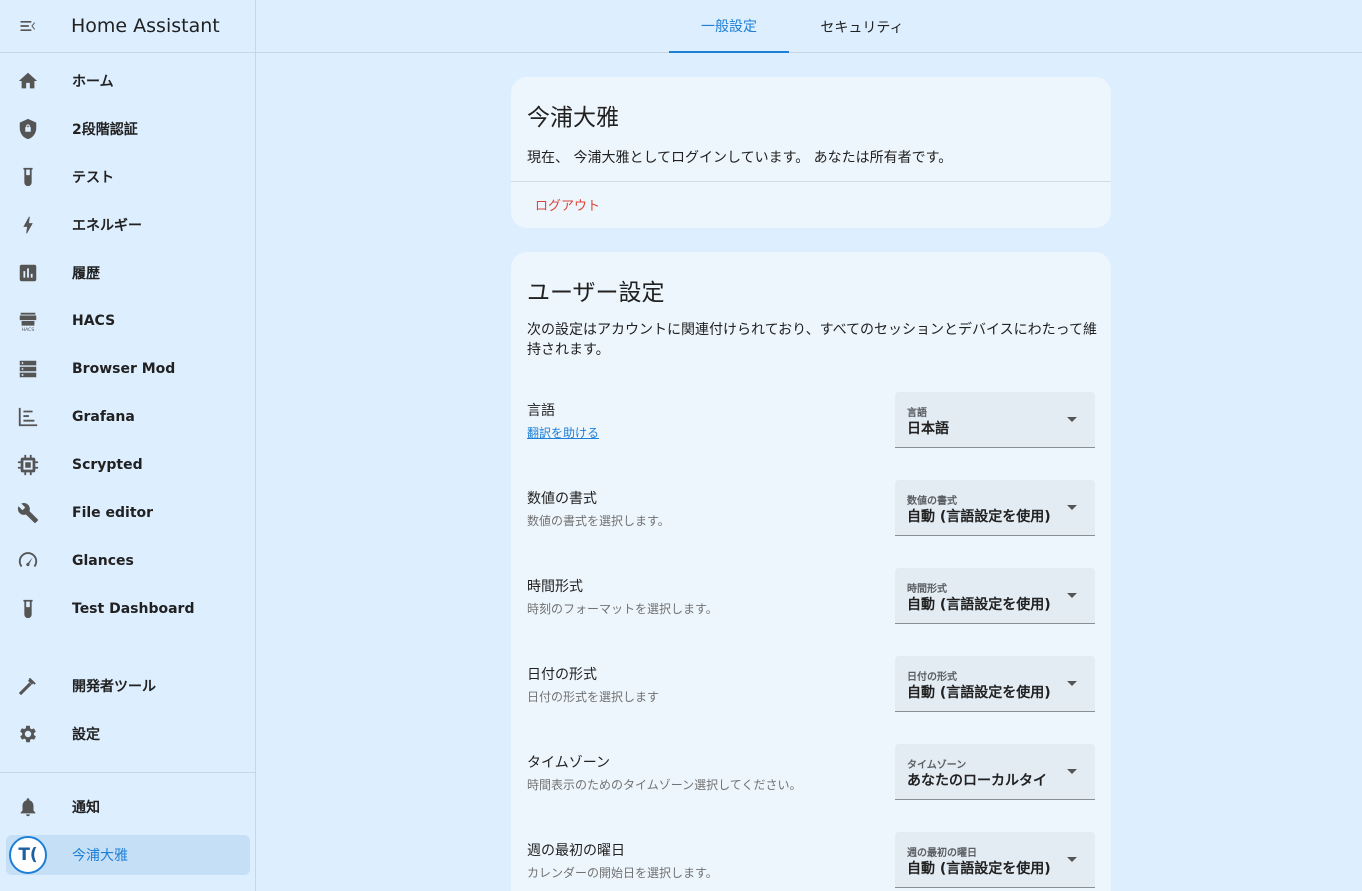 This screenshot has width=1362, height=891. I want to click on gear-icon, so click(28, 734).